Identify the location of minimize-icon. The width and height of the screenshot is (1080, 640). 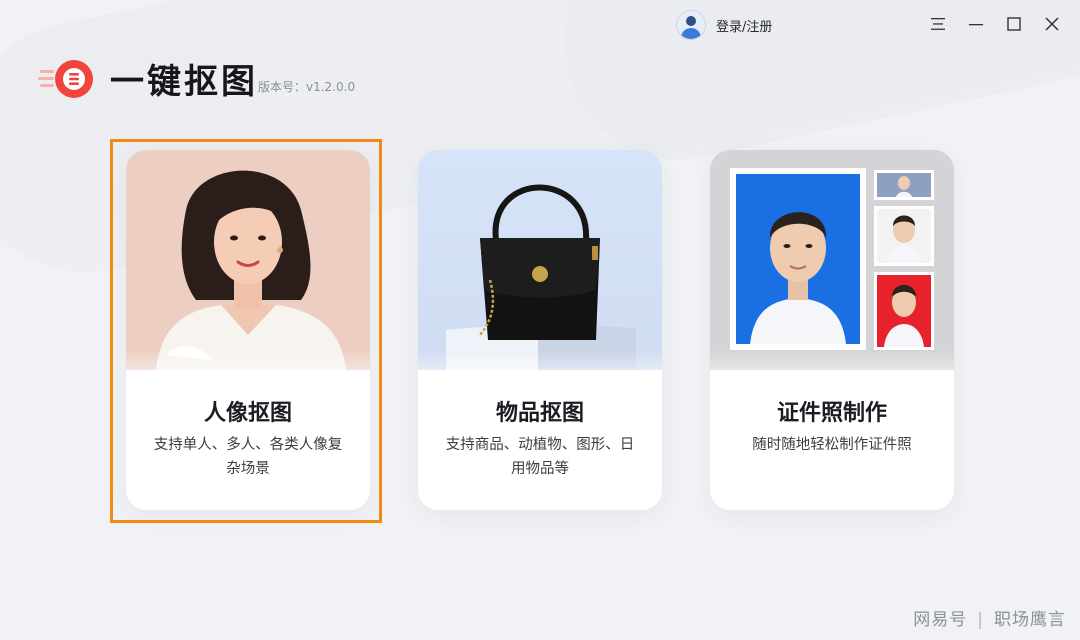
(976, 24).